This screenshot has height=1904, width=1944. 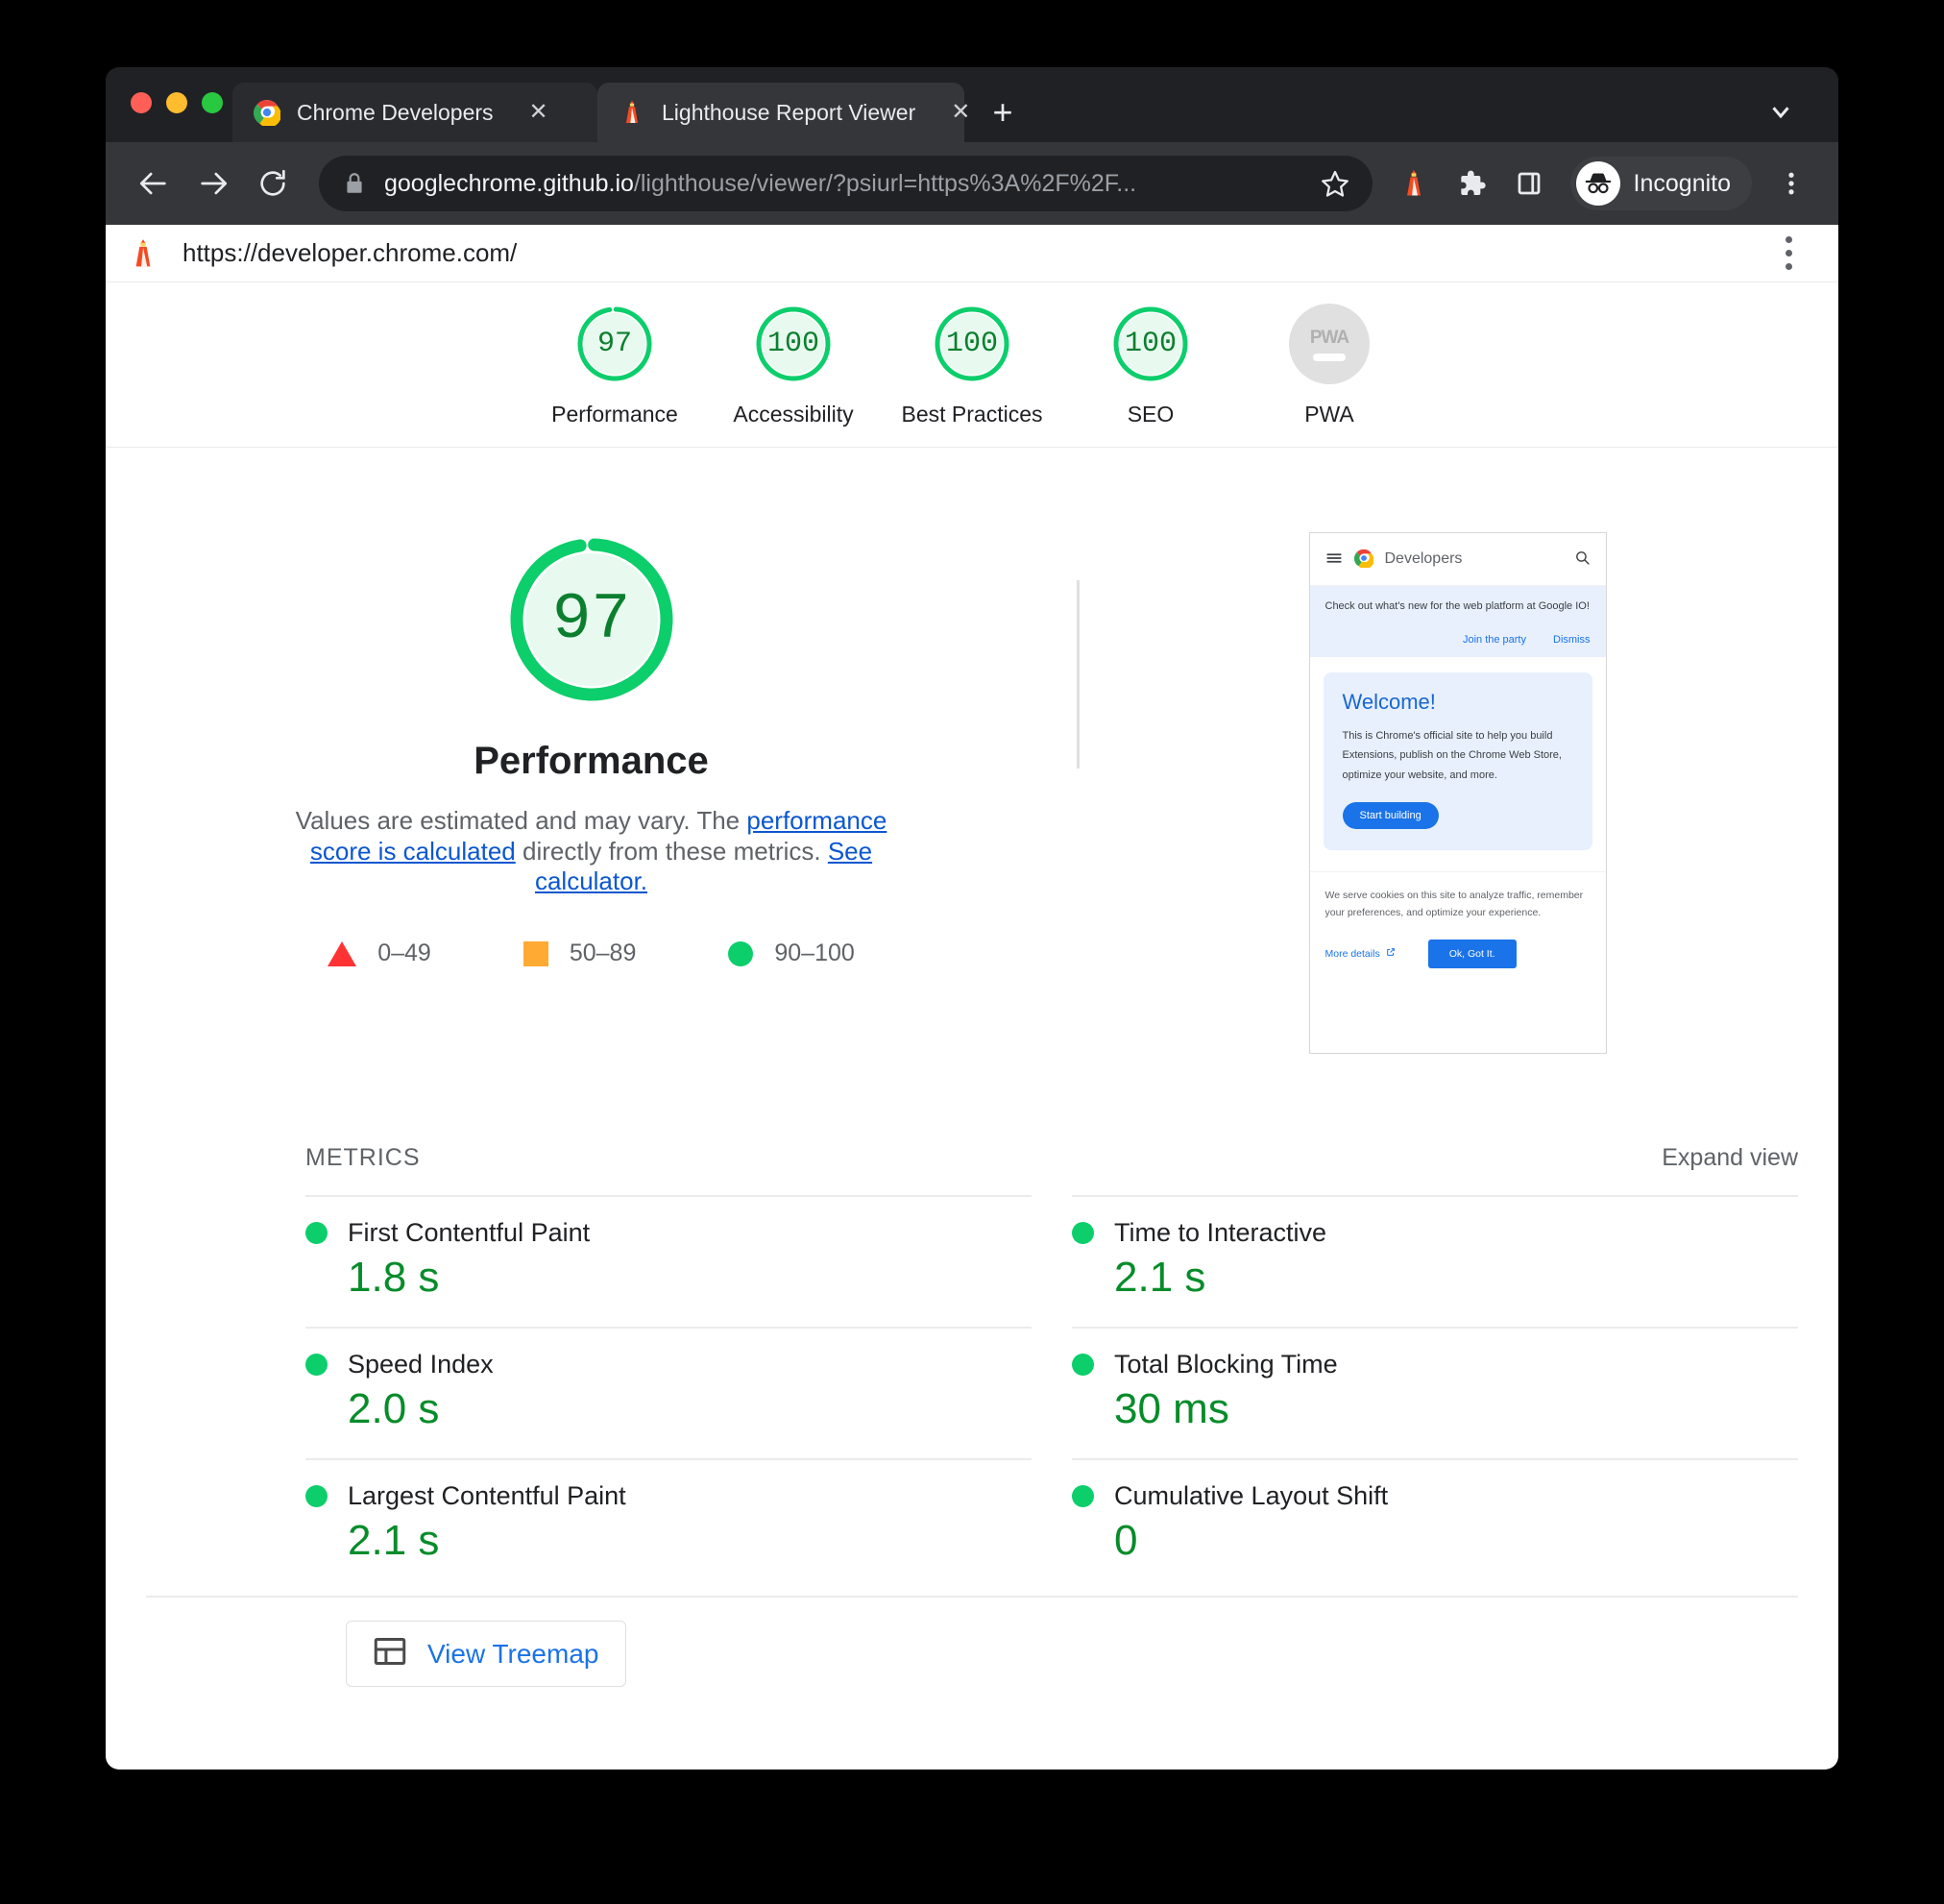 I want to click on minimize-window-button, so click(x=177, y=102).